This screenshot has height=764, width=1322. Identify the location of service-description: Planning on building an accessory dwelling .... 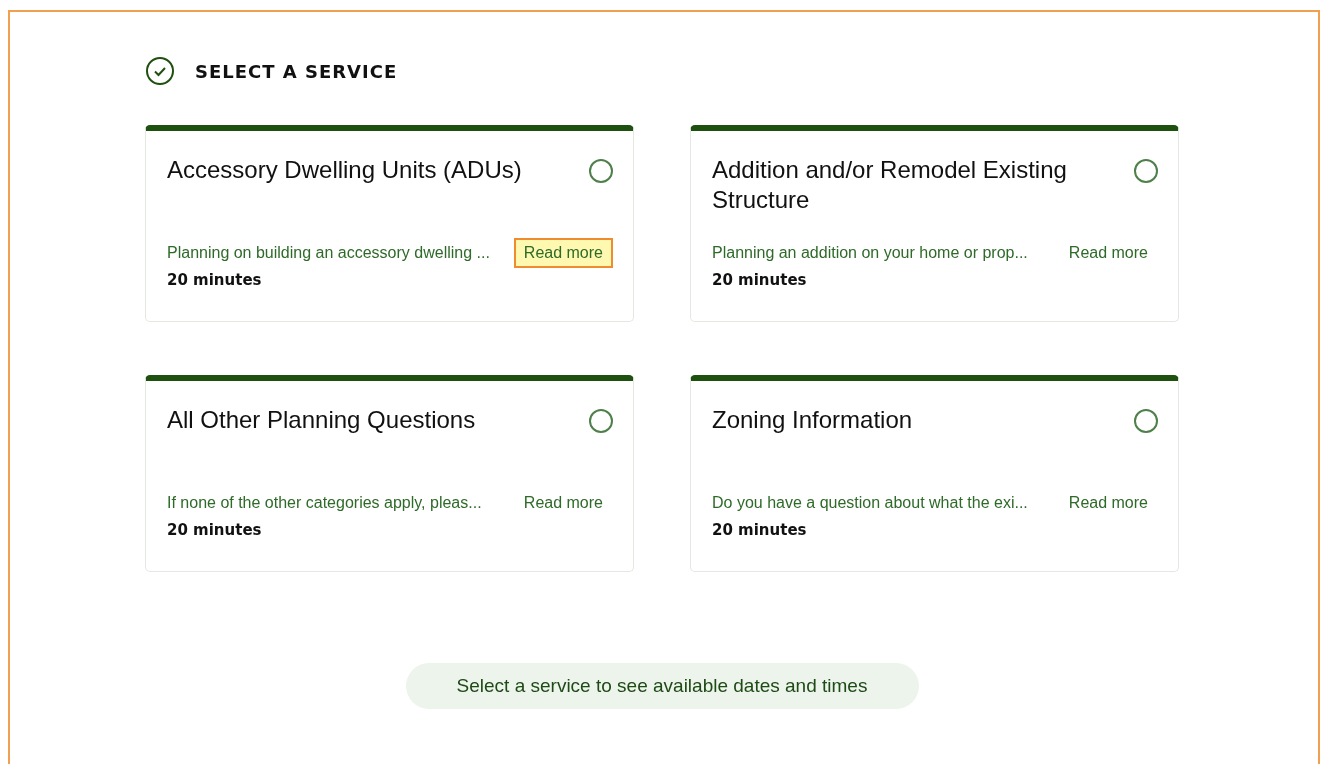
(328, 253).